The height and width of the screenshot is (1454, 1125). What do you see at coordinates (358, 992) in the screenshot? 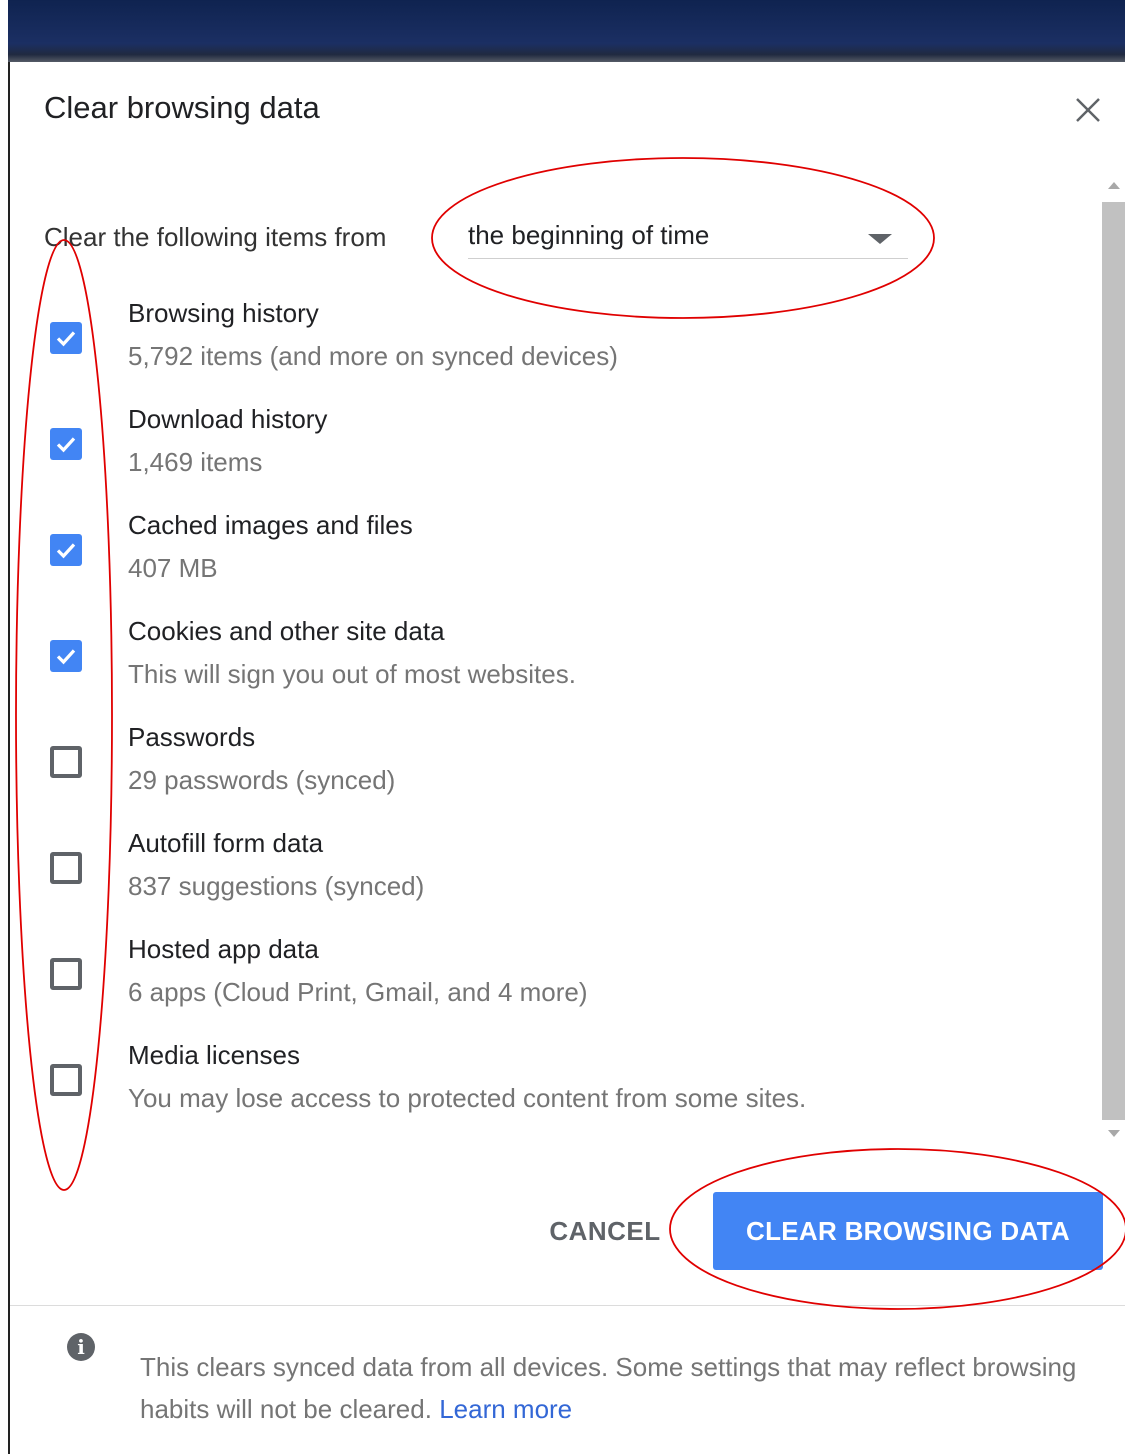
I see `item-detail: 6 apps (Cloud Print, Gmail, and 4 more)` at bounding box center [358, 992].